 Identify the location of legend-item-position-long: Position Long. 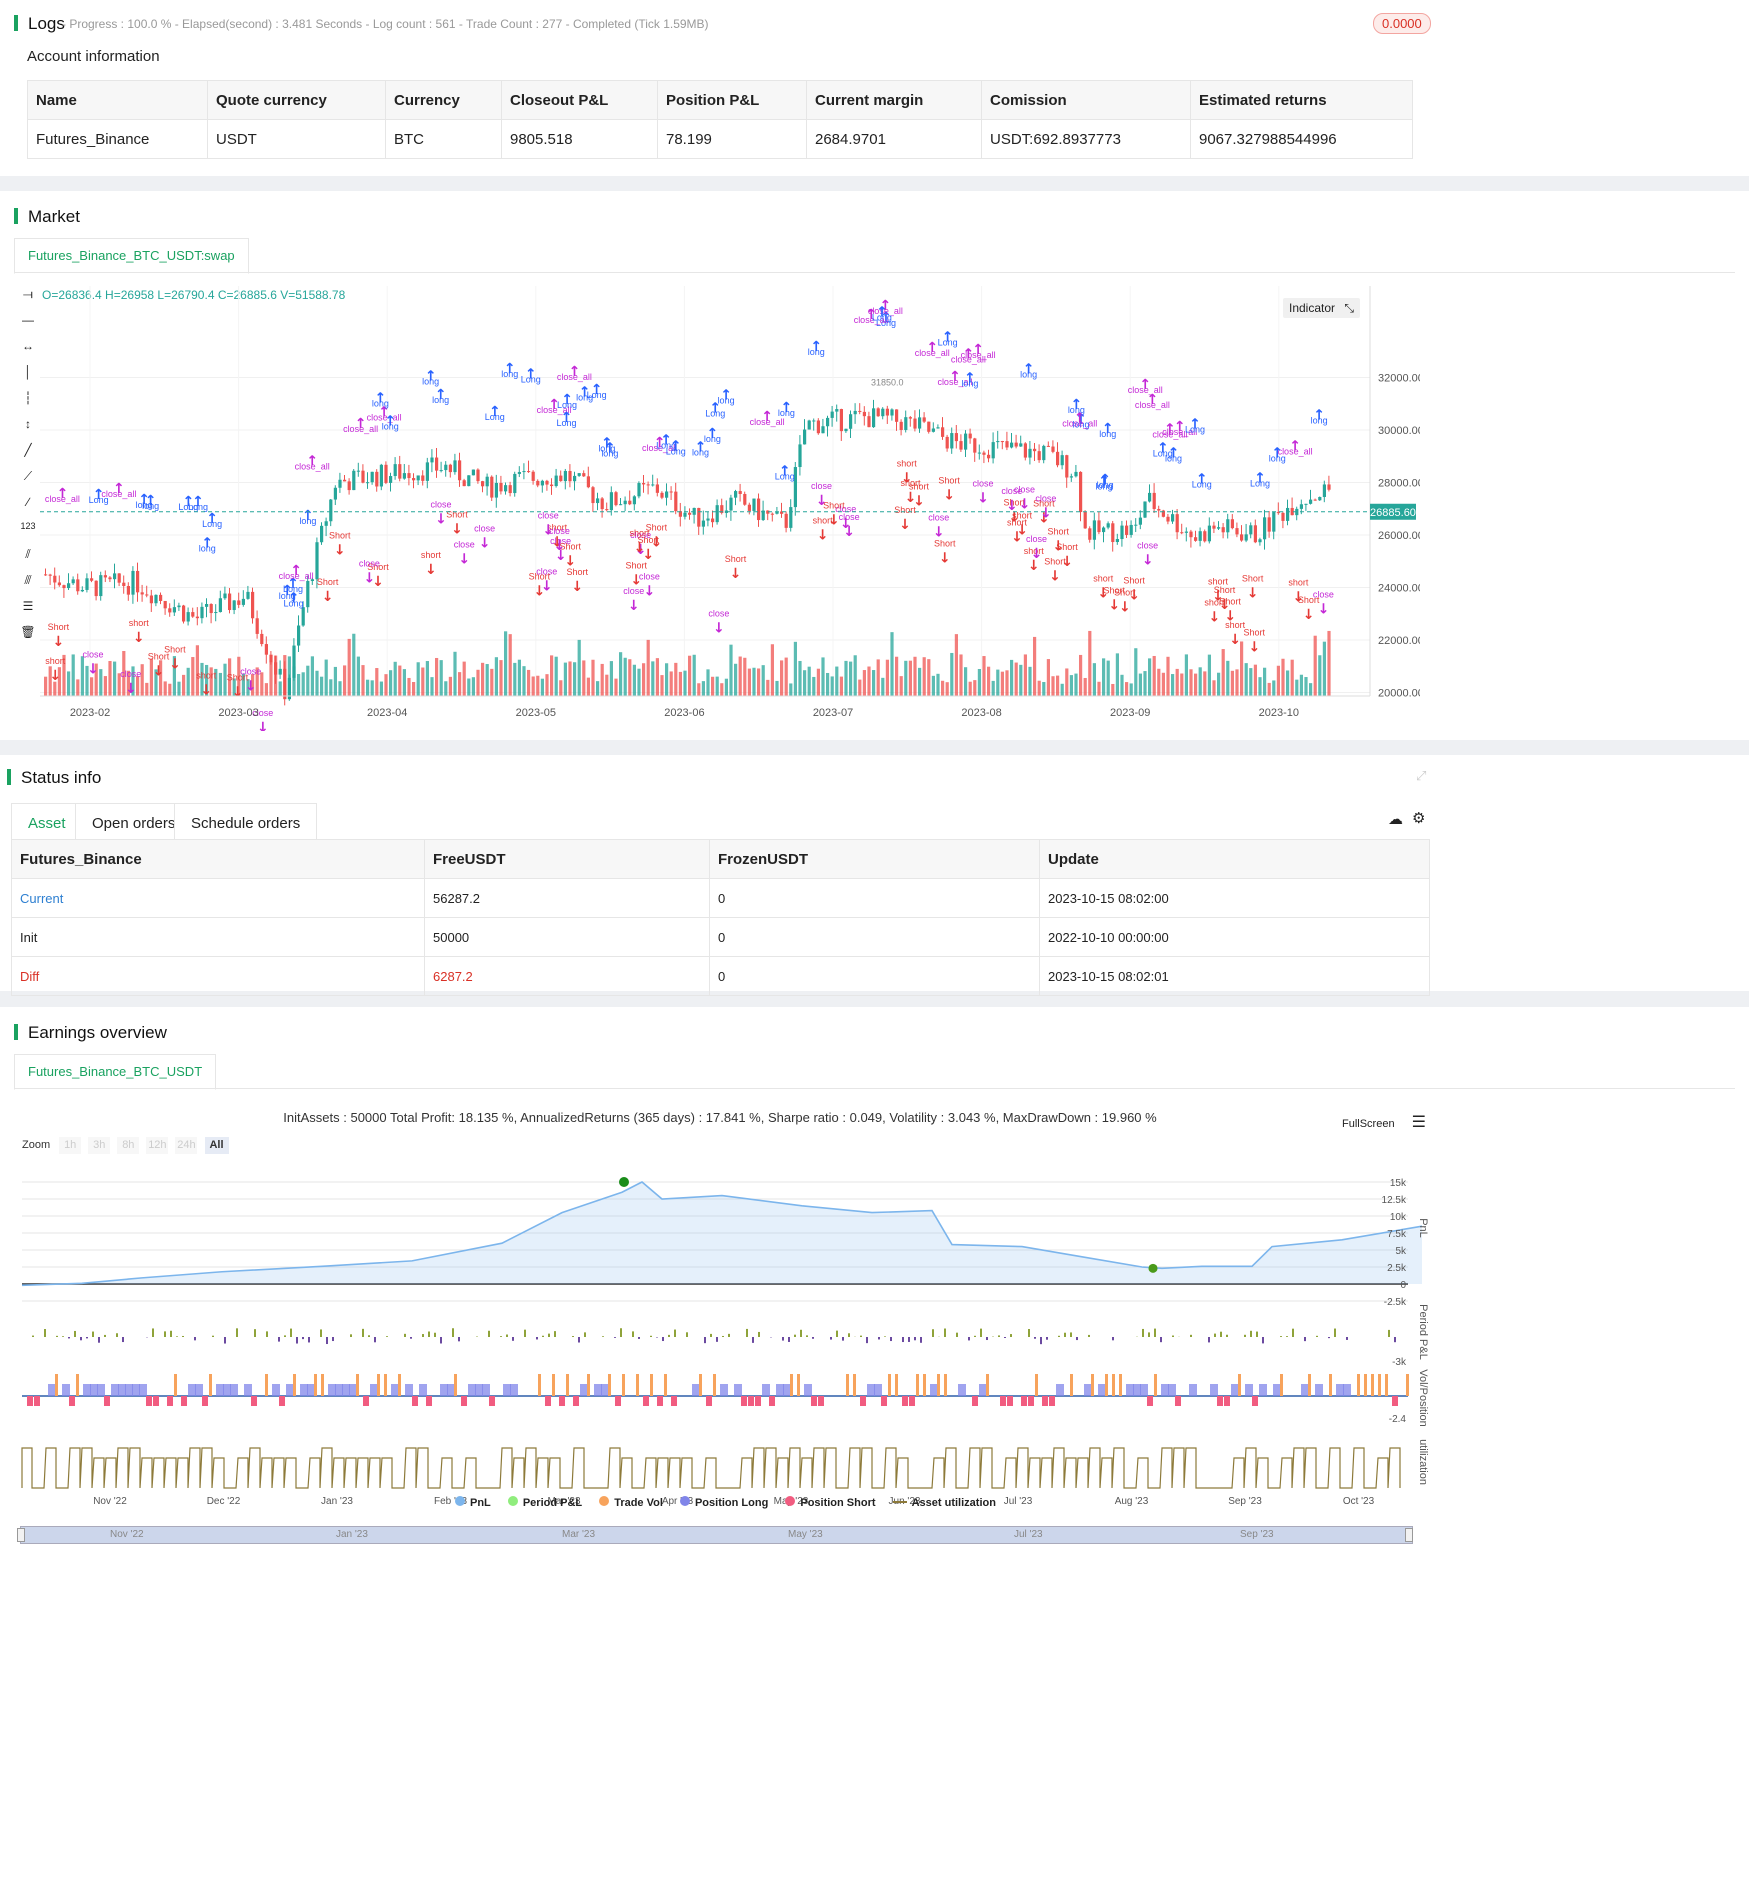
(723, 1502).